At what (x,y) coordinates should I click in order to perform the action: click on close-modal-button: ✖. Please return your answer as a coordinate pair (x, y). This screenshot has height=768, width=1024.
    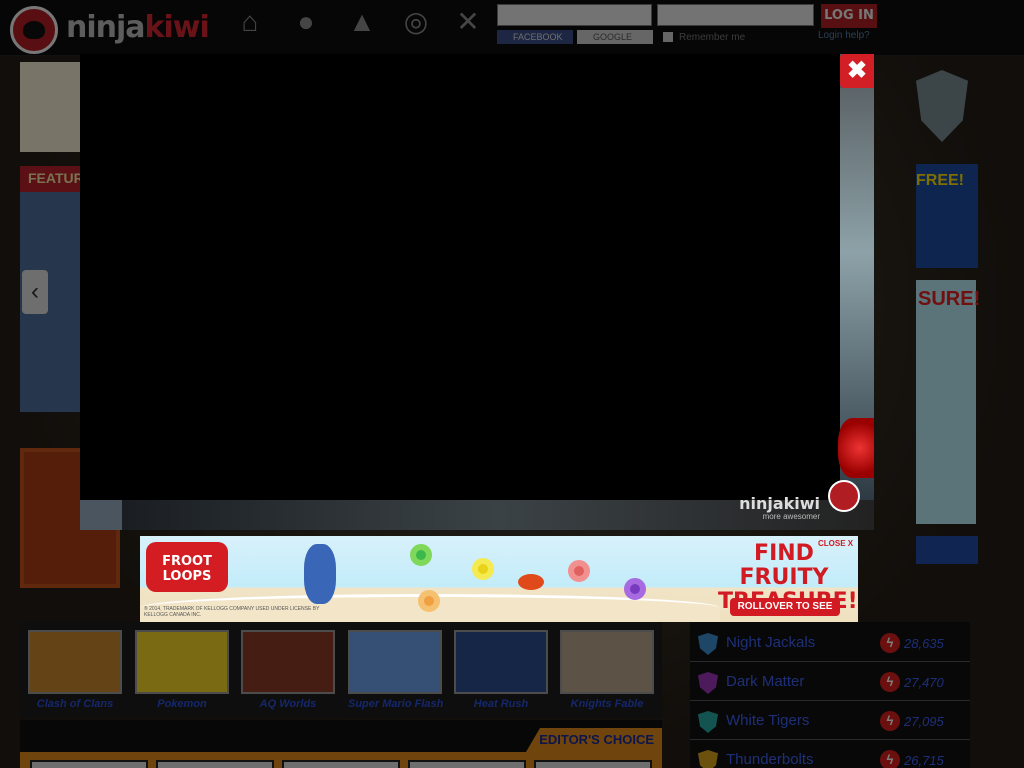
    Looking at the image, I should click on (857, 71).